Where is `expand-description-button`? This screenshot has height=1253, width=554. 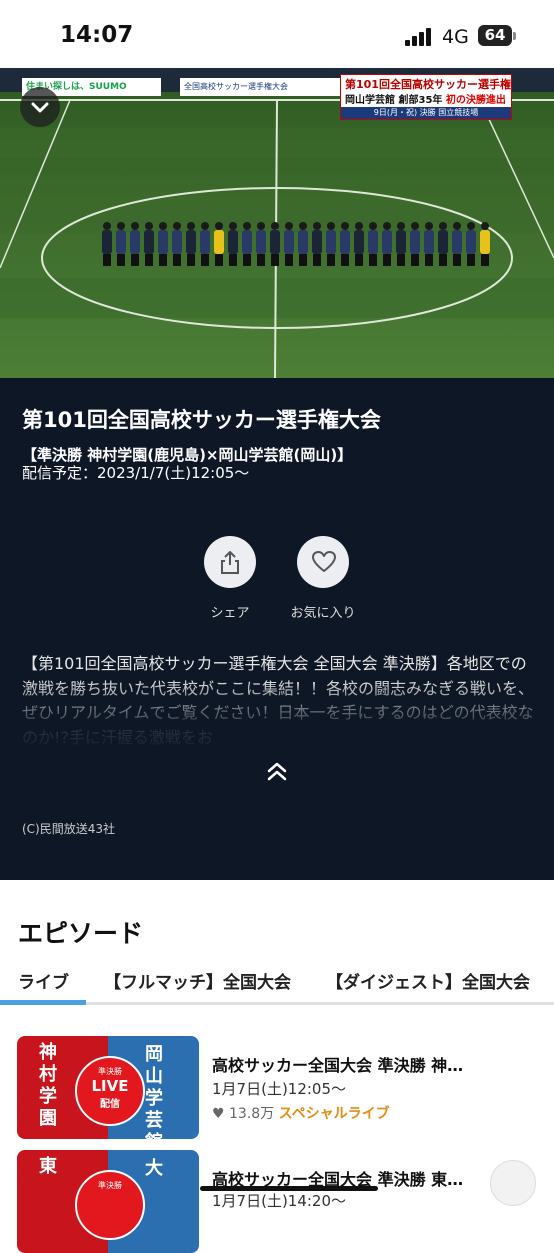 expand-description-button is located at coordinates (277, 772).